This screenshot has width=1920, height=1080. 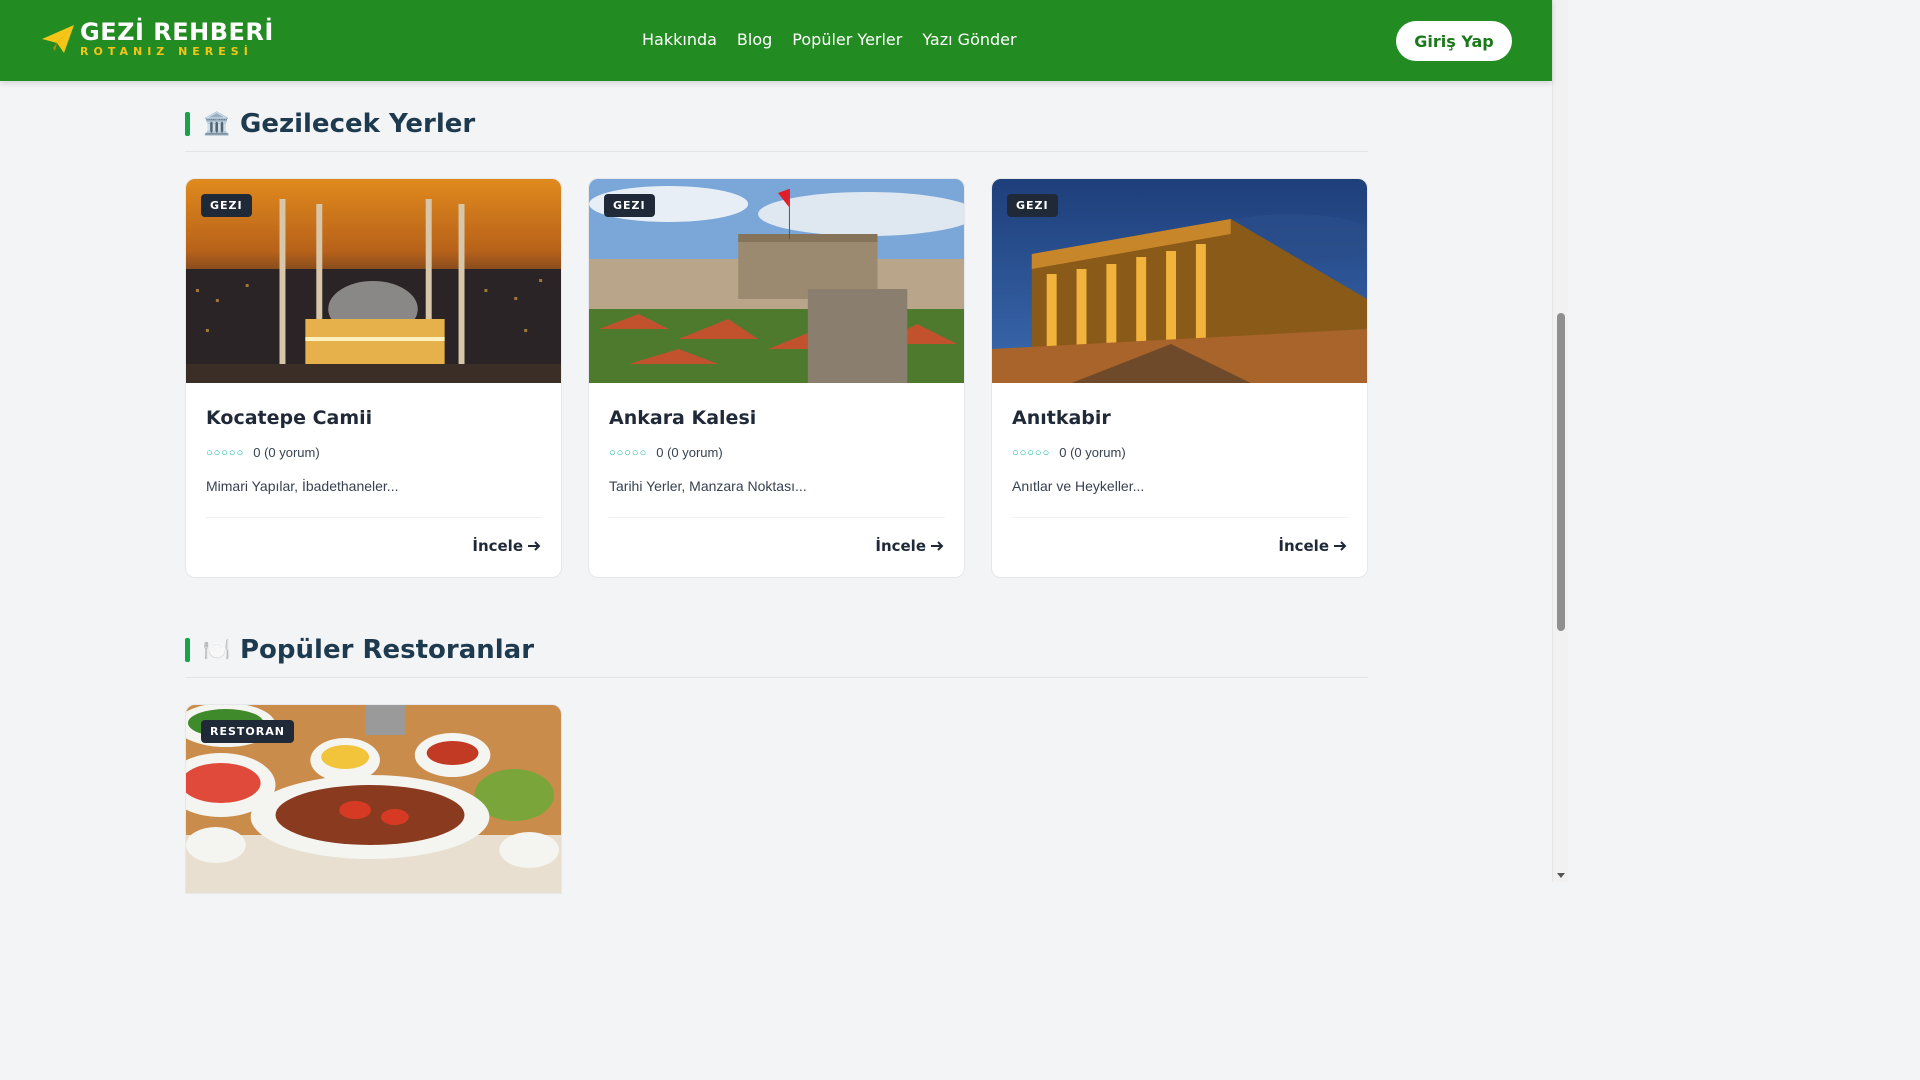 I want to click on paper-plane-icon, so click(x=58, y=38).